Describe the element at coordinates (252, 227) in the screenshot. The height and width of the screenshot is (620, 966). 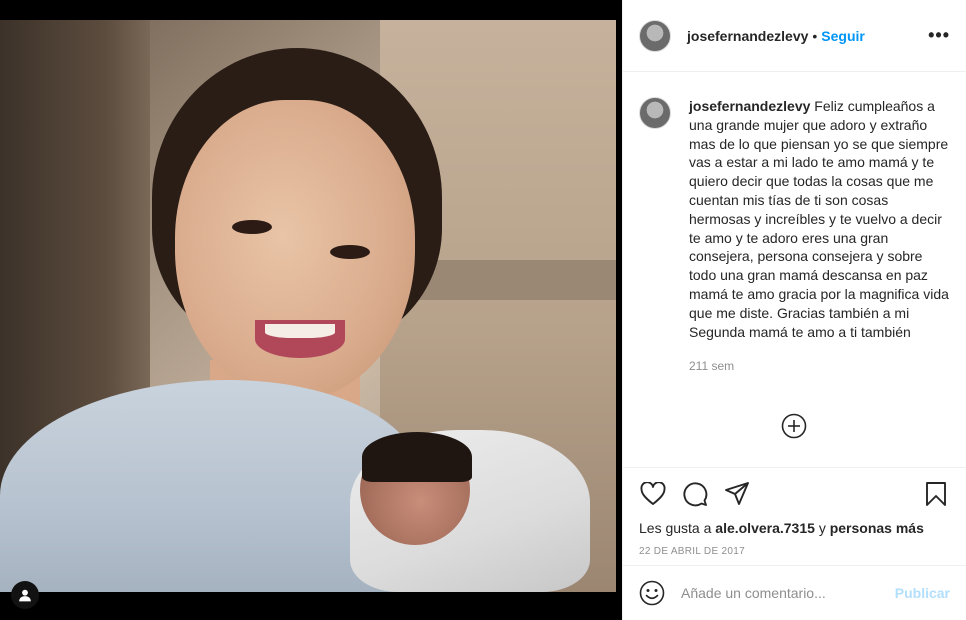
I see `photo-woman-eye-left` at that location.